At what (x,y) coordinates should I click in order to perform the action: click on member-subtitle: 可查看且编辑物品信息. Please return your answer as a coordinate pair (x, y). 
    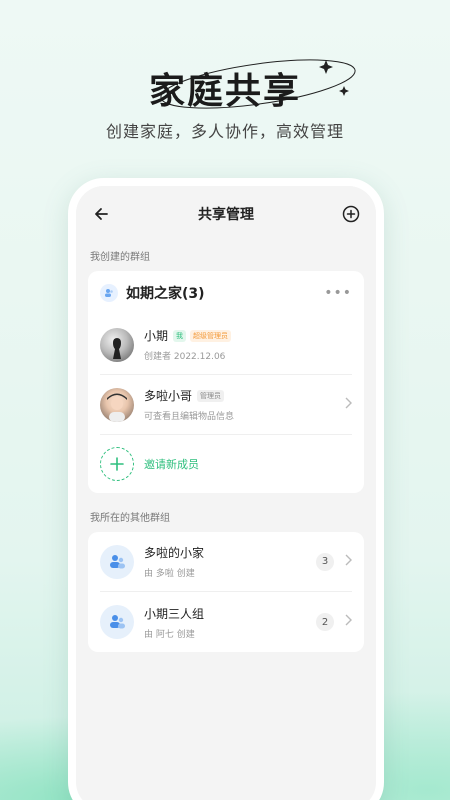
    Looking at the image, I should click on (189, 417).